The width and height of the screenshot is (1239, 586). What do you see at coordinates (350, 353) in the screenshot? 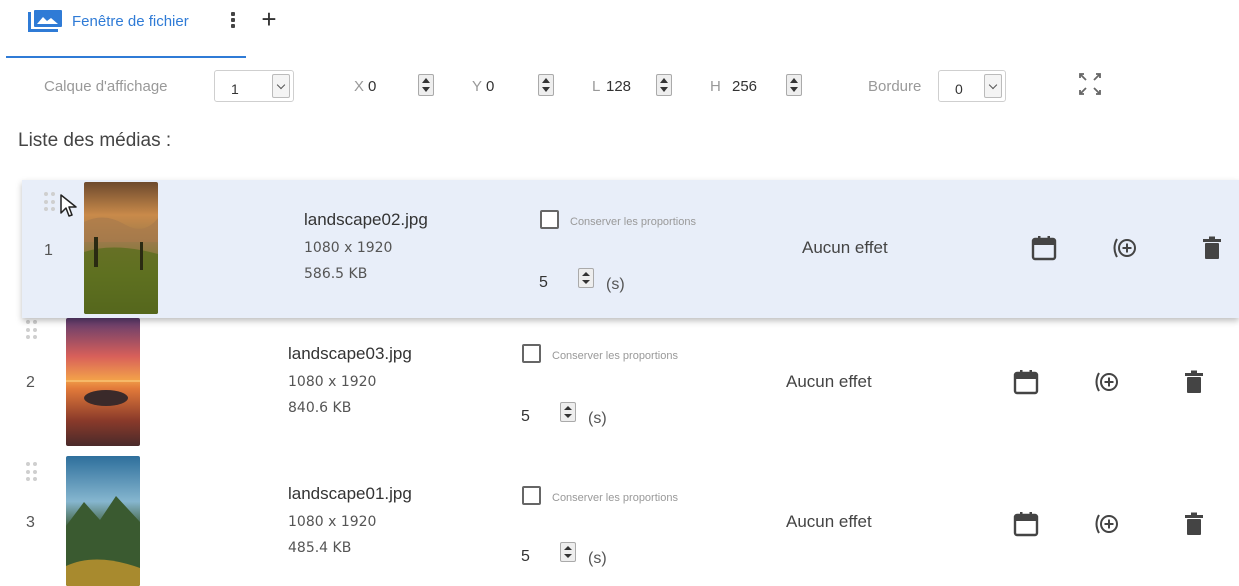
I see `media-filename: landscape03.jpg` at bounding box center [350, 353].